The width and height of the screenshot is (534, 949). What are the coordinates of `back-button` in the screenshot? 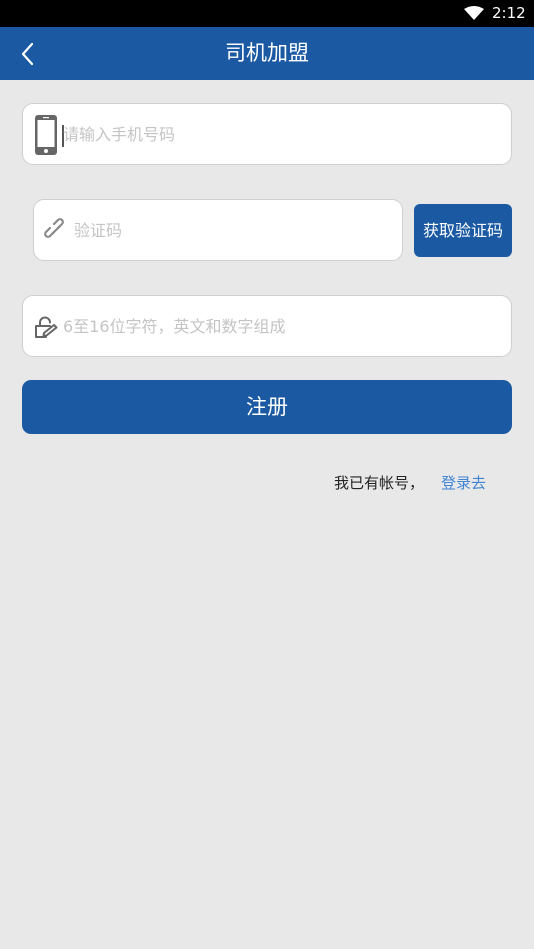 It's located at (27, 54).